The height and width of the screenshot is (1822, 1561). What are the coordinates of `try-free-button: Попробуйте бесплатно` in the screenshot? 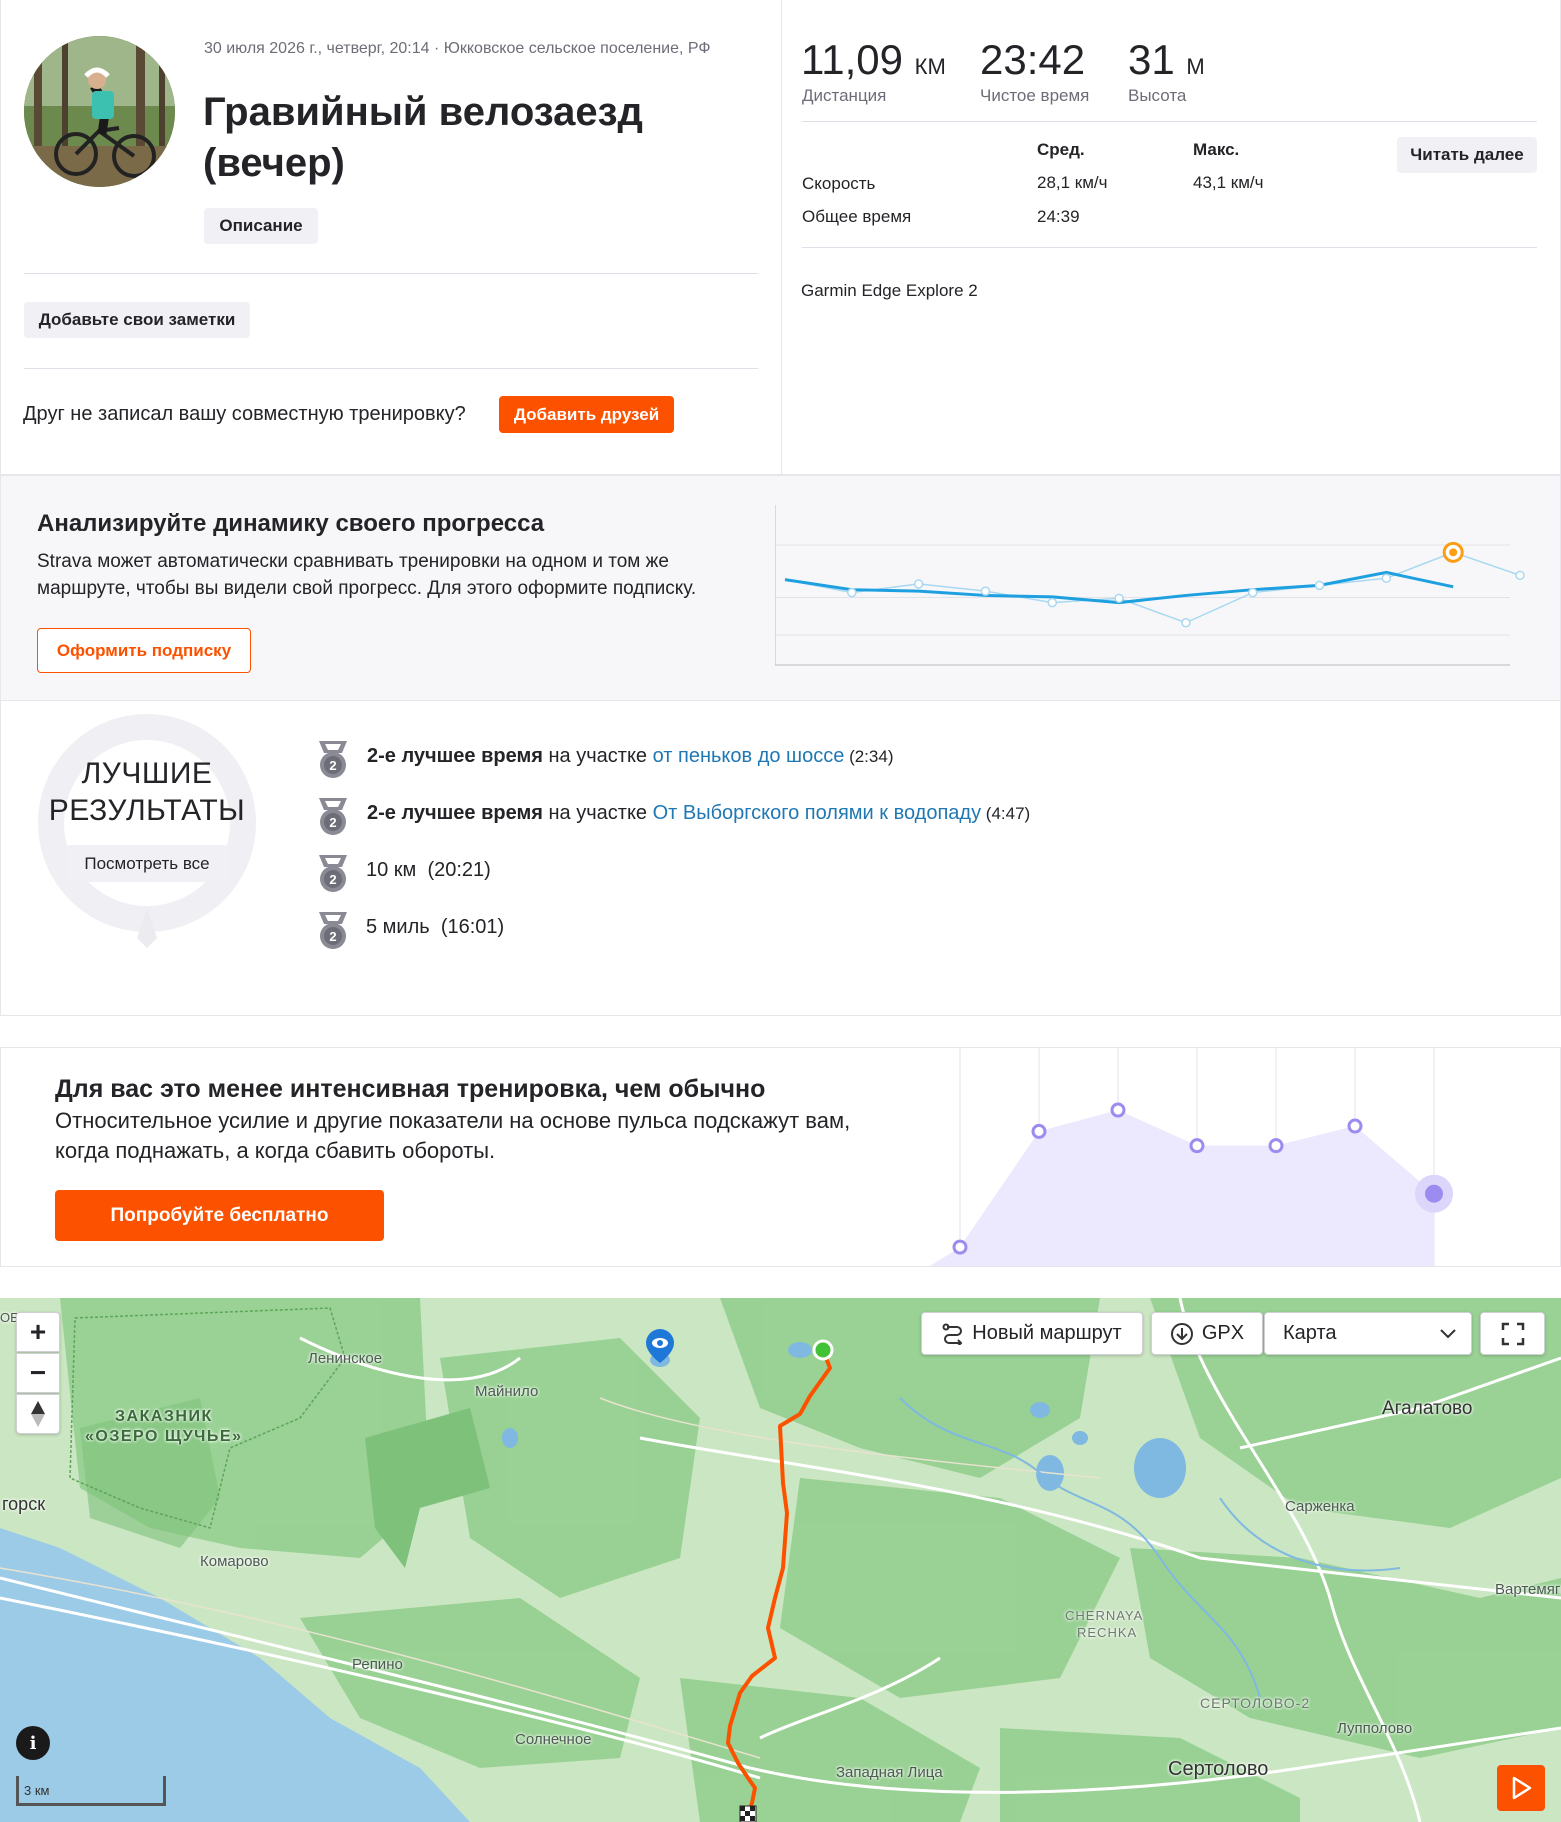 It's located at (219, 1215).